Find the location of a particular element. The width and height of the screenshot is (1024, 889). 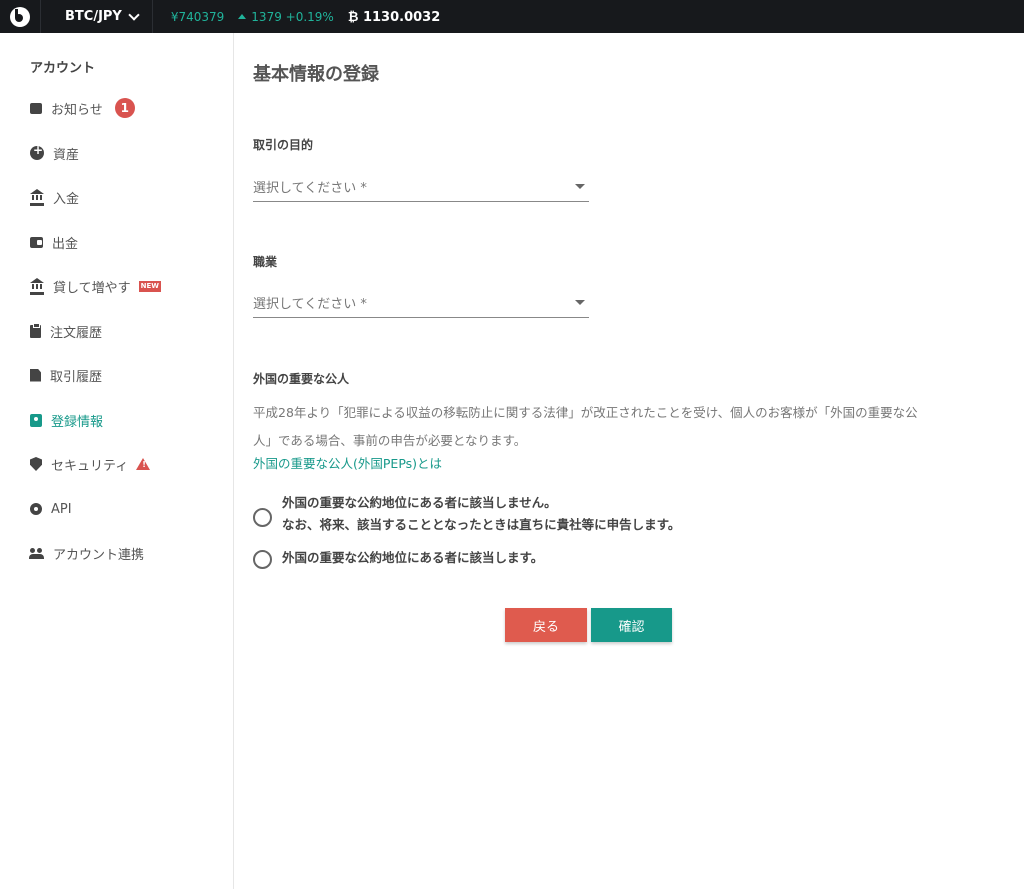

sidebar-item-label: 出金 is located at coordinates (65, 244).